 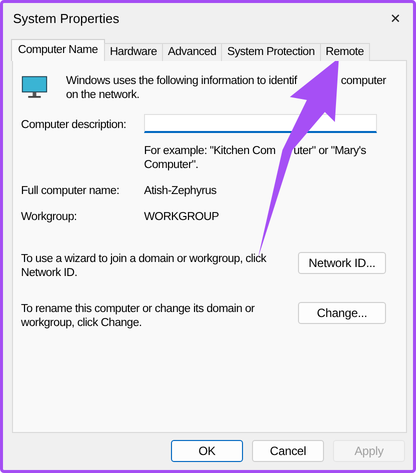 I want to click on close-button: ✕, so click(x=395, y=18).